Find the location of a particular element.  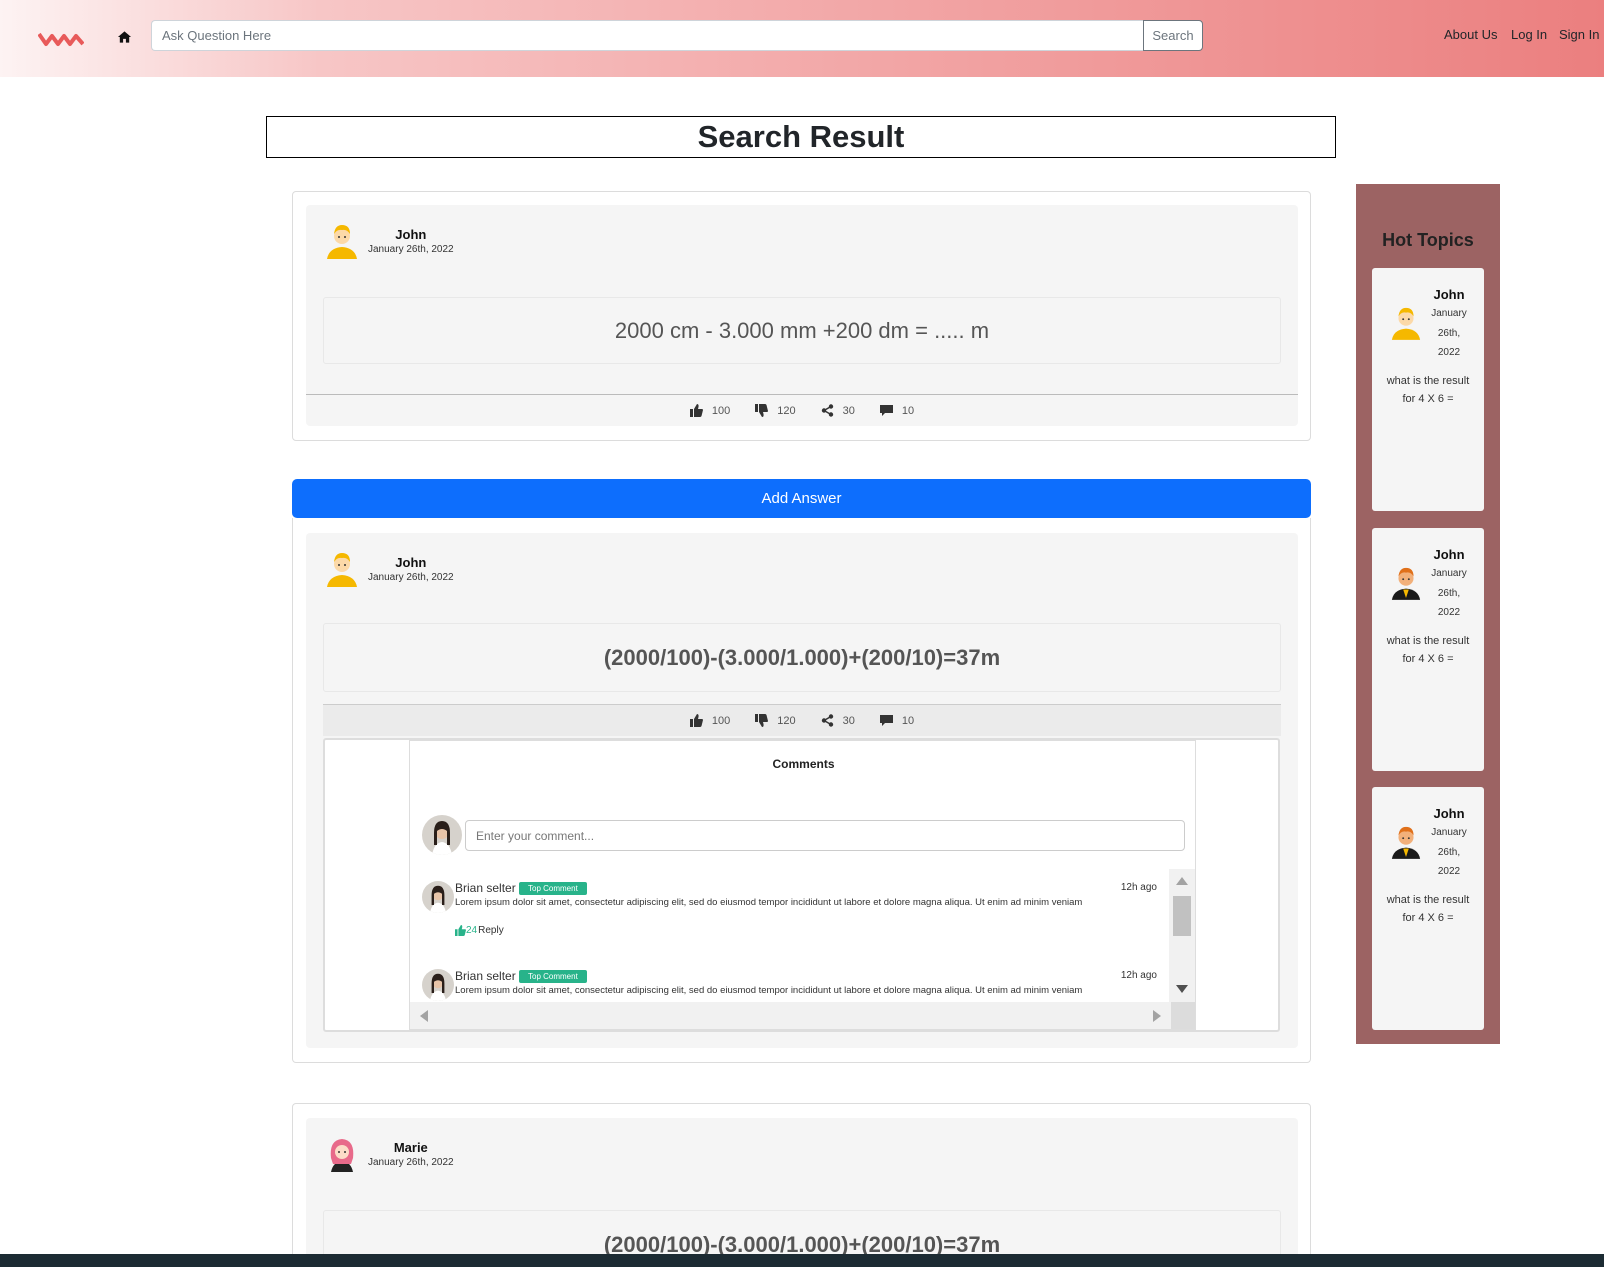

scroll-right-icon is located at coordinates (1157, 1016).